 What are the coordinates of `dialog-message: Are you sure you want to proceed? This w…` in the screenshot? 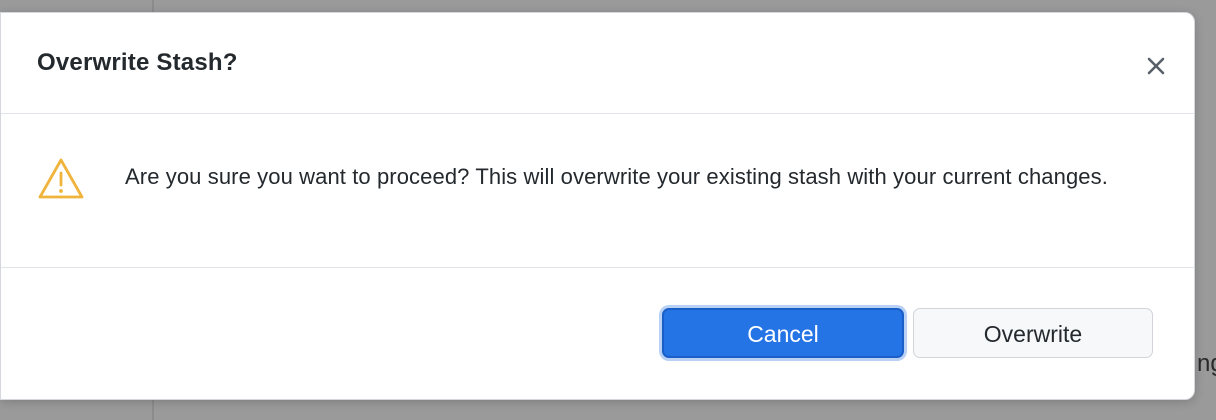 It's located at (616, 176).